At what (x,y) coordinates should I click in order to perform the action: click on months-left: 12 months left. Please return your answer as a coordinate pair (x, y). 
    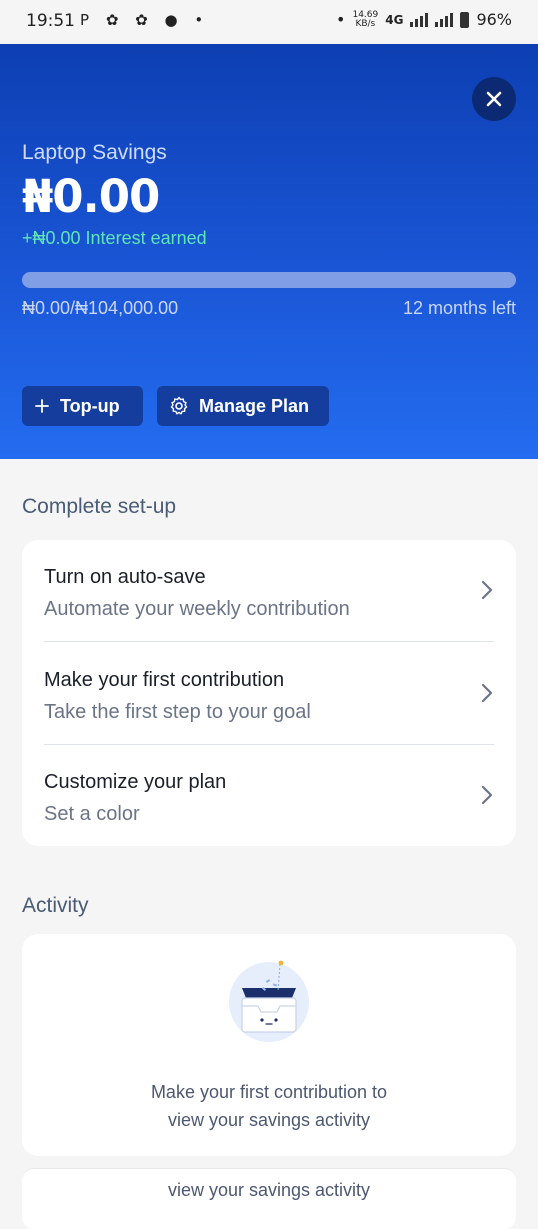
    Looking at the image, I should click on (459, 308).